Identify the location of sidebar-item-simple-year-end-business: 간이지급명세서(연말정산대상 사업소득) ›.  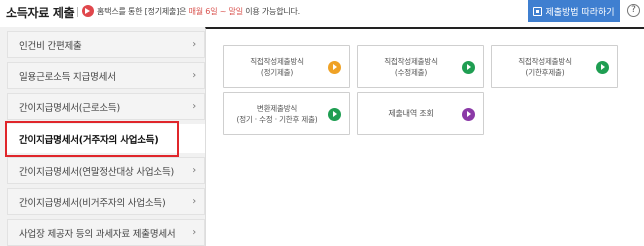
(106, 170).